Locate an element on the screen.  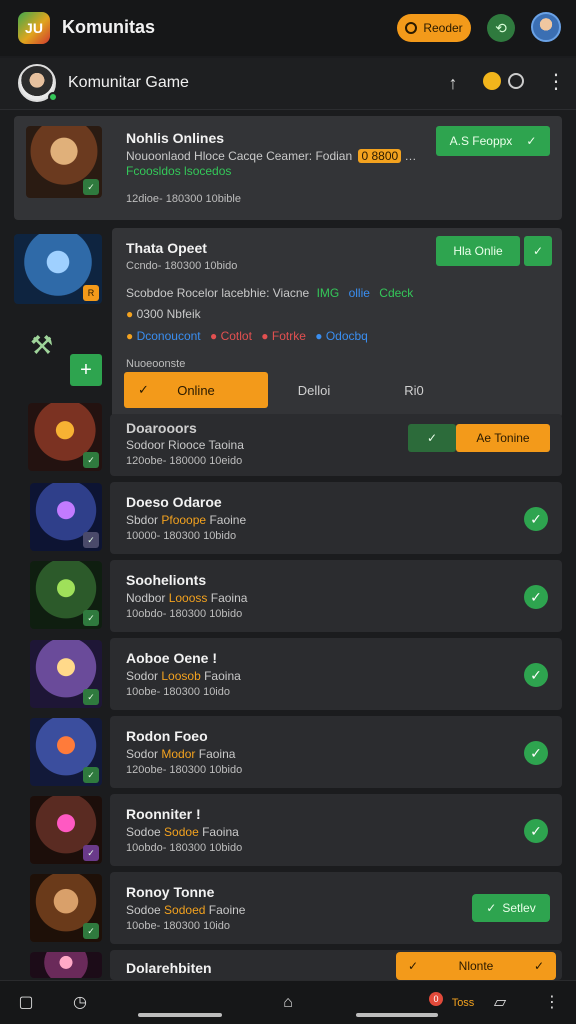
history-icon is located at coordinates (516, 81).